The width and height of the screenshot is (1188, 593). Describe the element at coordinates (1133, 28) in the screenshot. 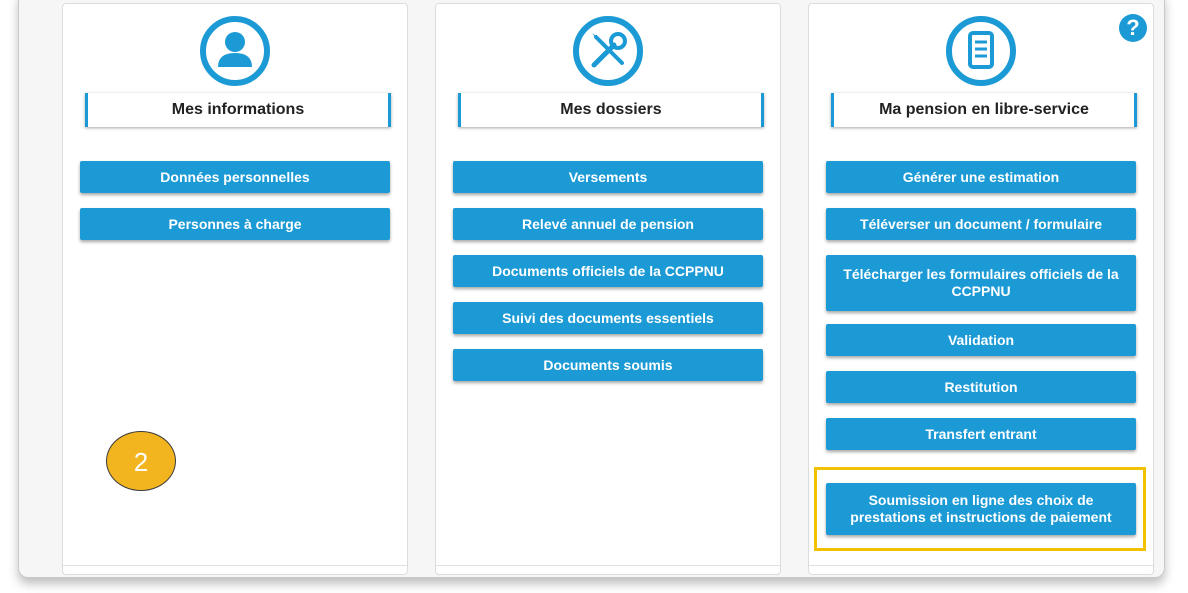

I see `help-icon: ?` at that location.